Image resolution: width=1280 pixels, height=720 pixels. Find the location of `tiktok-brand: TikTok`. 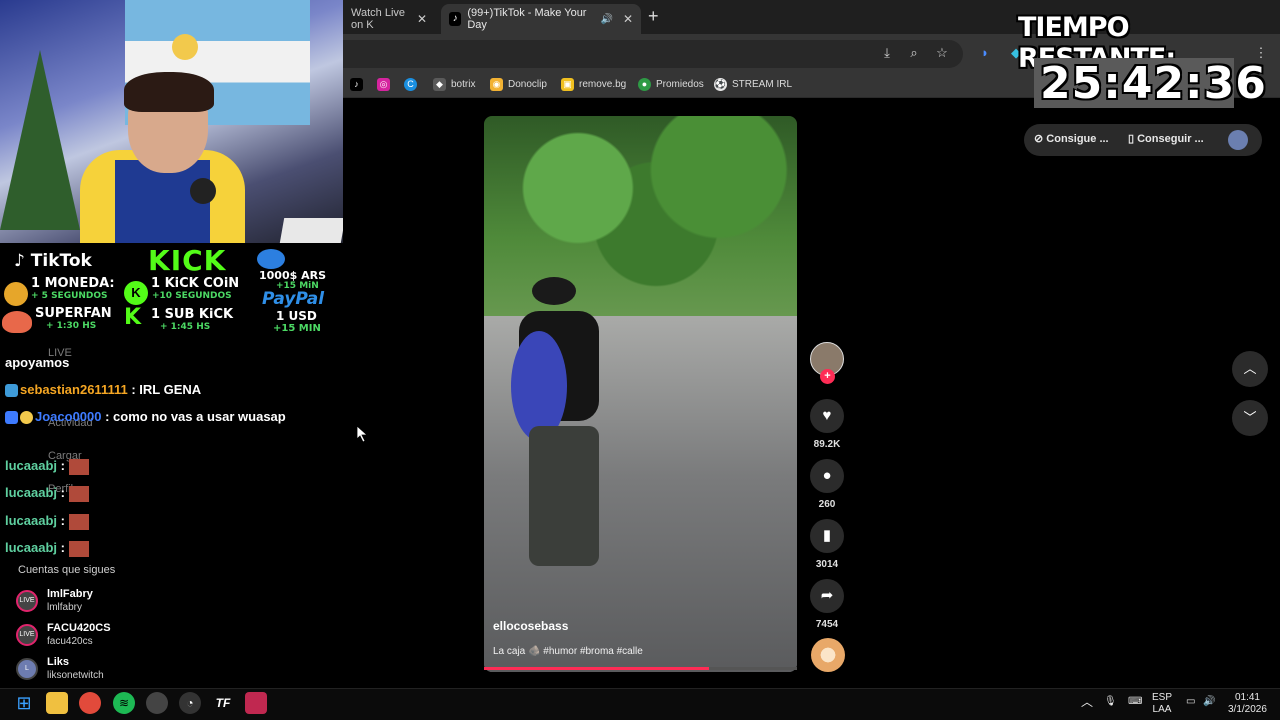

tiktok-brand: TikTok is located at coordinates (61, 261).